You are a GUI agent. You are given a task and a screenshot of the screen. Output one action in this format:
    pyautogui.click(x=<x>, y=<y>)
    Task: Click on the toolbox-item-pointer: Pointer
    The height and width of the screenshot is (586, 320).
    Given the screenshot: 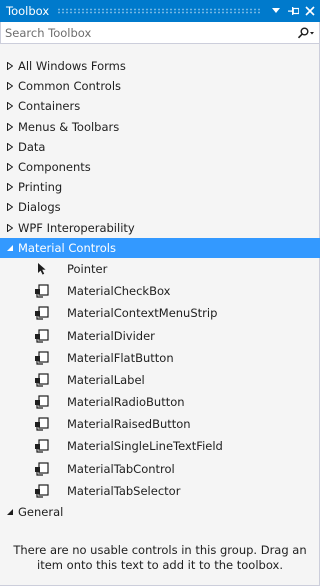 What is the action you would take?
    pyautogui.click(x=160, y=269)
    